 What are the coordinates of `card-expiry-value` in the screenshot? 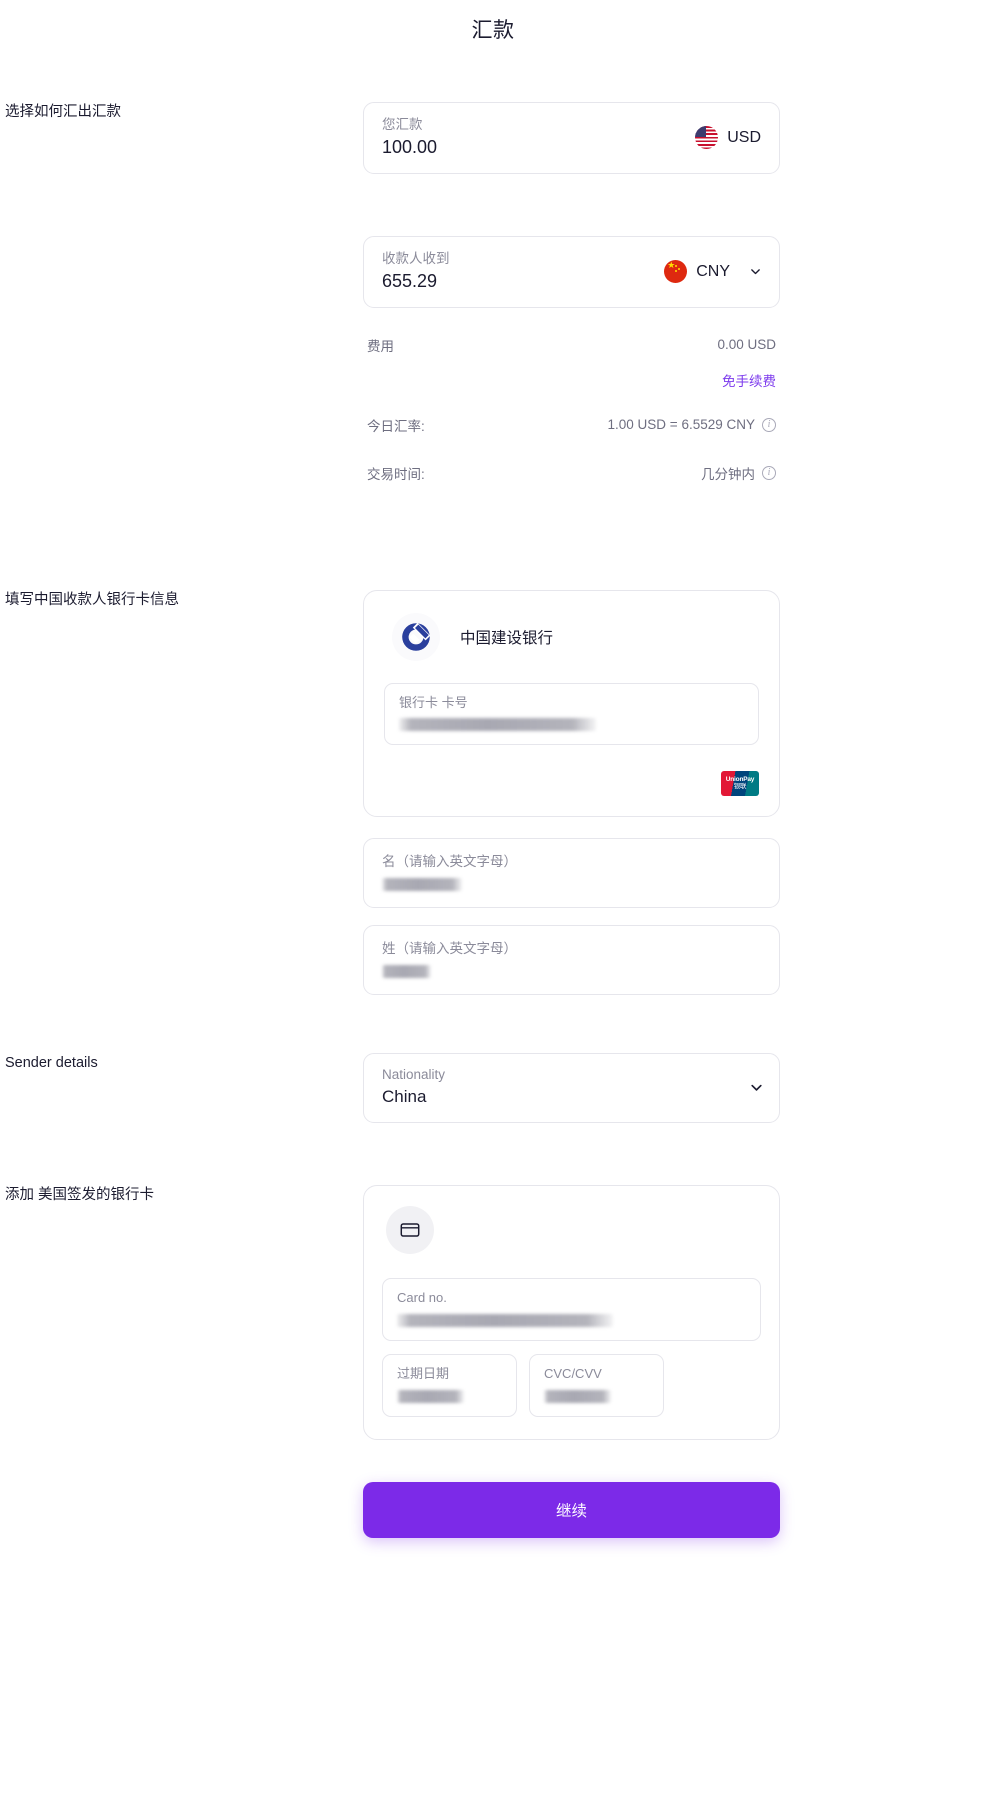 It's located at (431, 1396).